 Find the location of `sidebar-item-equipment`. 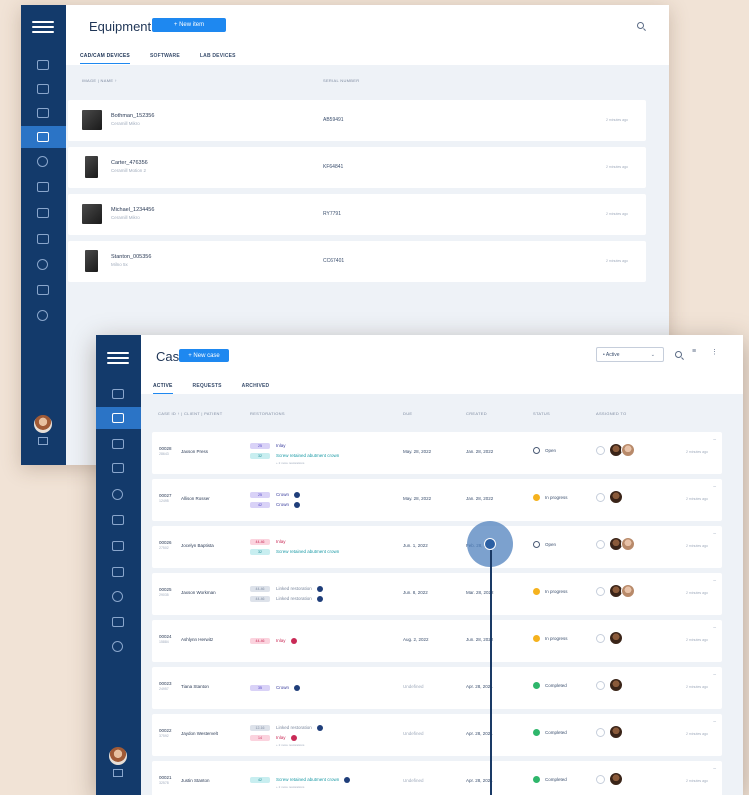

sidebar-item-equipment is located at coordinates (43, 137).